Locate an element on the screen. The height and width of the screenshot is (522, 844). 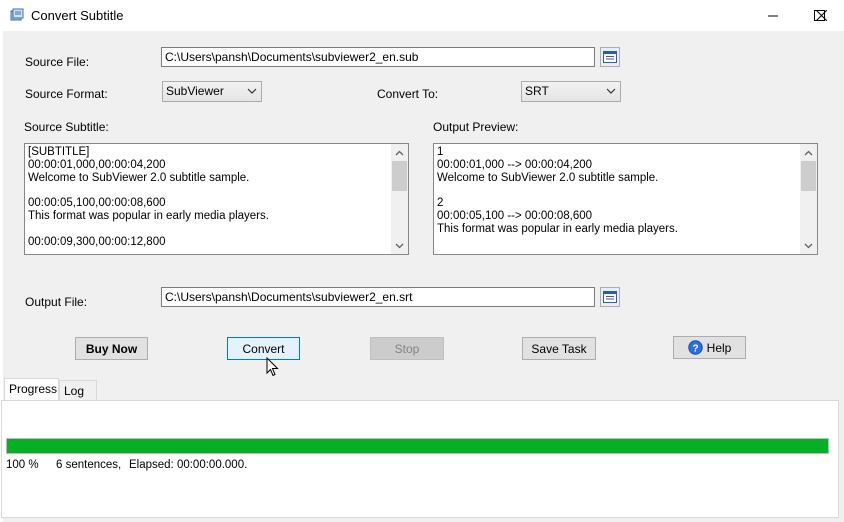
help-icon: ? is located at coordinates (695, 347).